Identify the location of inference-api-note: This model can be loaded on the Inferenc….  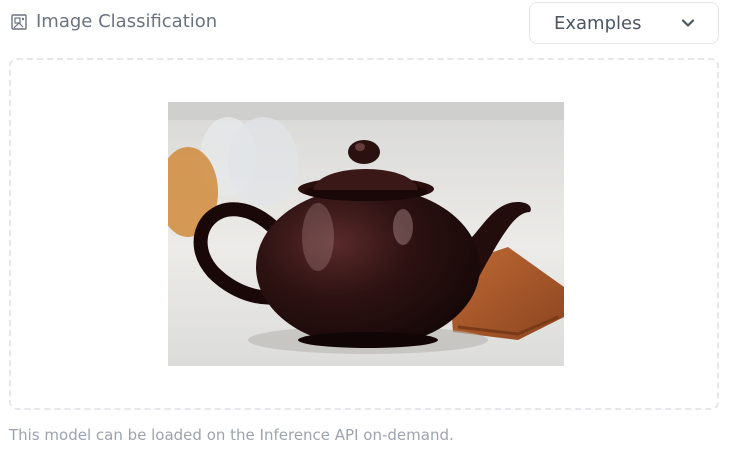
(231, 435).